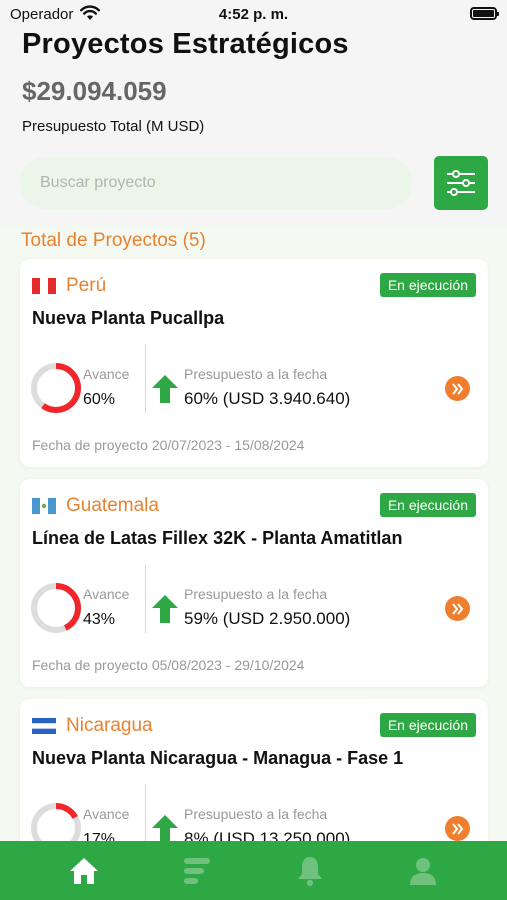  I want to click on status-time: 4:52 p. m., so click(253, 14).